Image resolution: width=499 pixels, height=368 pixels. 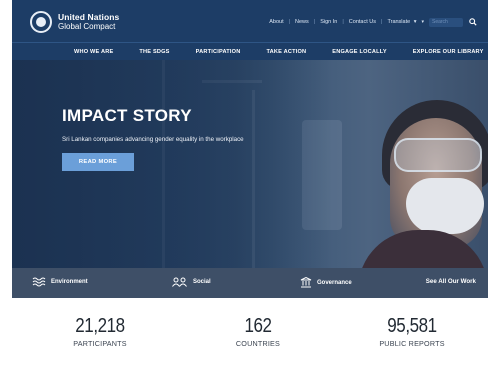 I want to click on nav-item-who-we-are: WHO WE ARE, so click(x=93, y=52).